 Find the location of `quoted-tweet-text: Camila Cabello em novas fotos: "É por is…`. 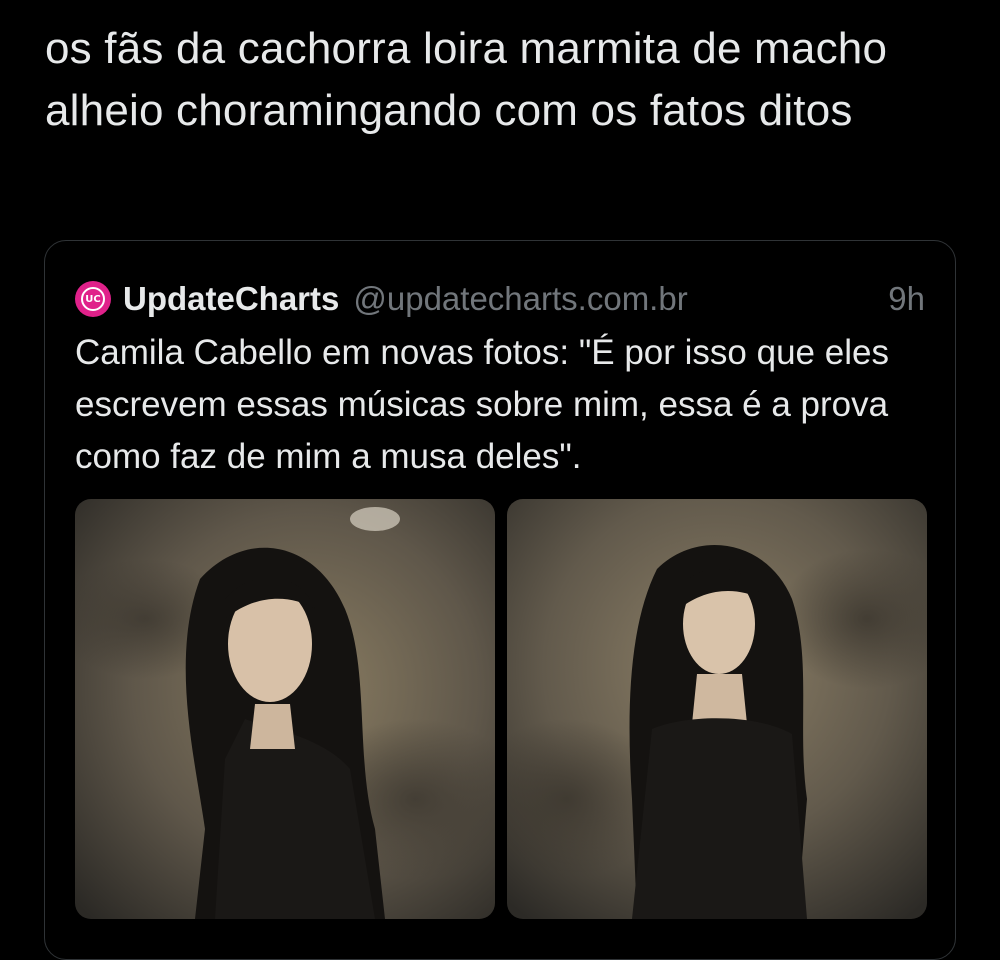

quoted-tweet-text: Camila Cabello em novas fotos: "É por is… is located at coordinates (482, 404).